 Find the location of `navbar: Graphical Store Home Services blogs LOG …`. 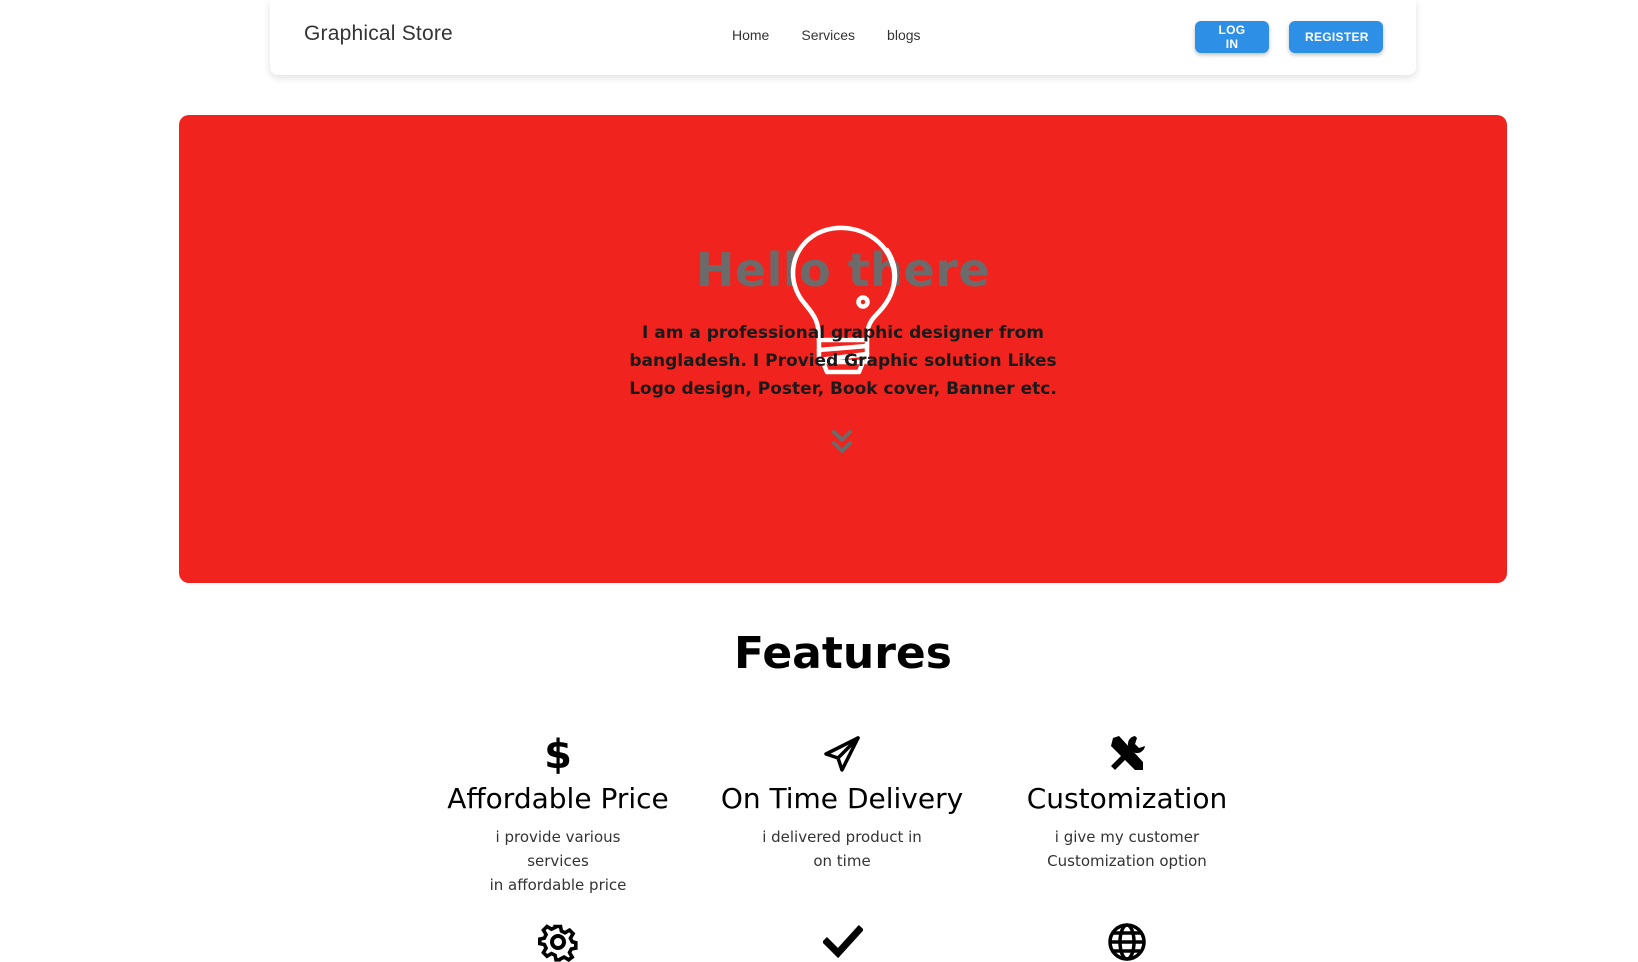

navbar: Graphical Store Home Services blogs LOG … is located at coordinates (843, 37).